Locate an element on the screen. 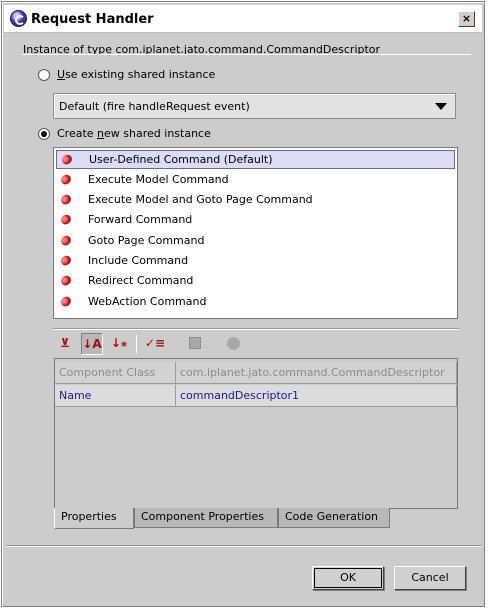  use-existing-label: Use existing shared instance is located at coordinates (136, 74).